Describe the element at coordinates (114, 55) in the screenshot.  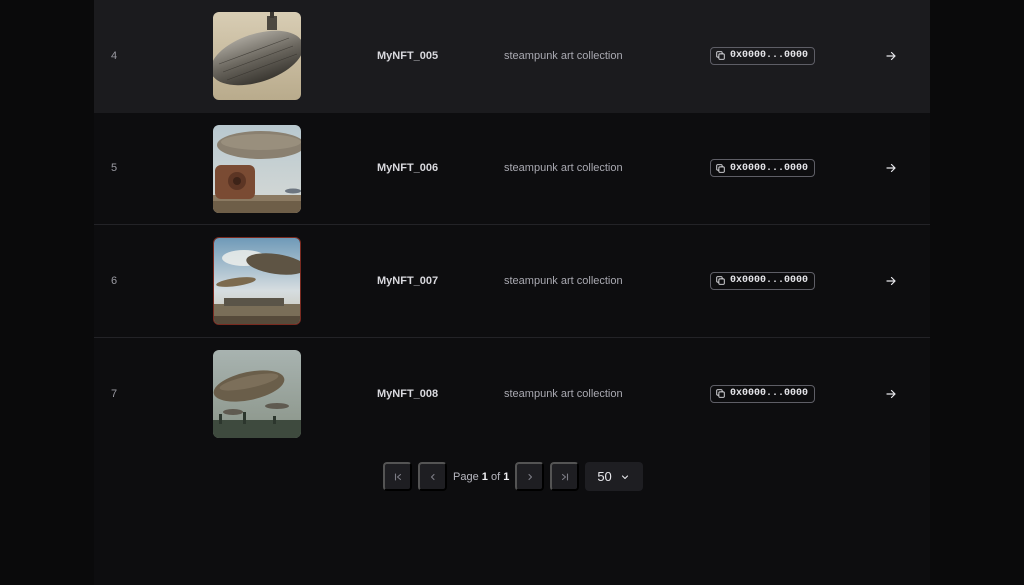
I see `row-index: 4` at that location.